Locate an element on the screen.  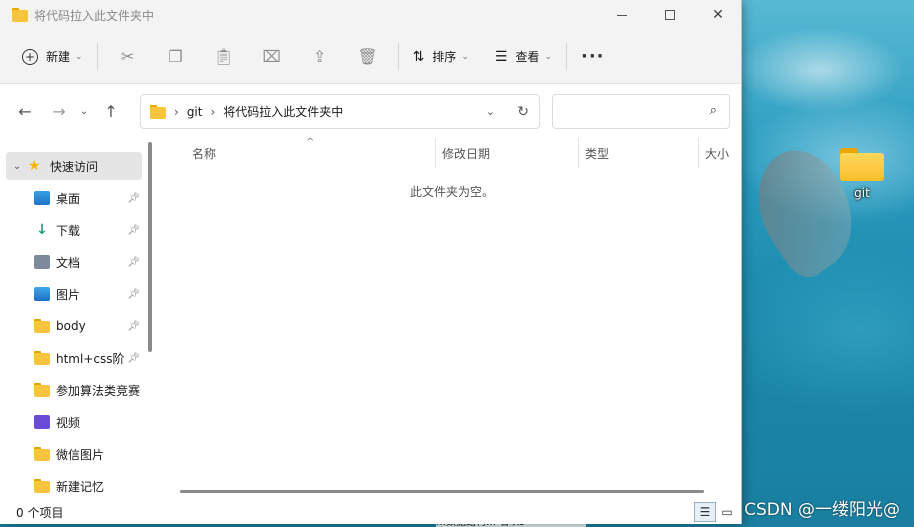
recent-locations-button: ⌄ is located at coordinates (84, 111).